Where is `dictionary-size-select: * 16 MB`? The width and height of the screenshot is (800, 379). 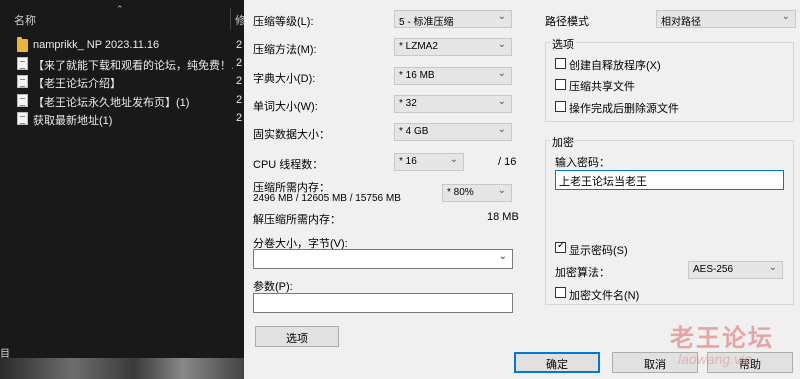 dictionary-size-select: * 16 MB is located at coordinates (453, 76).